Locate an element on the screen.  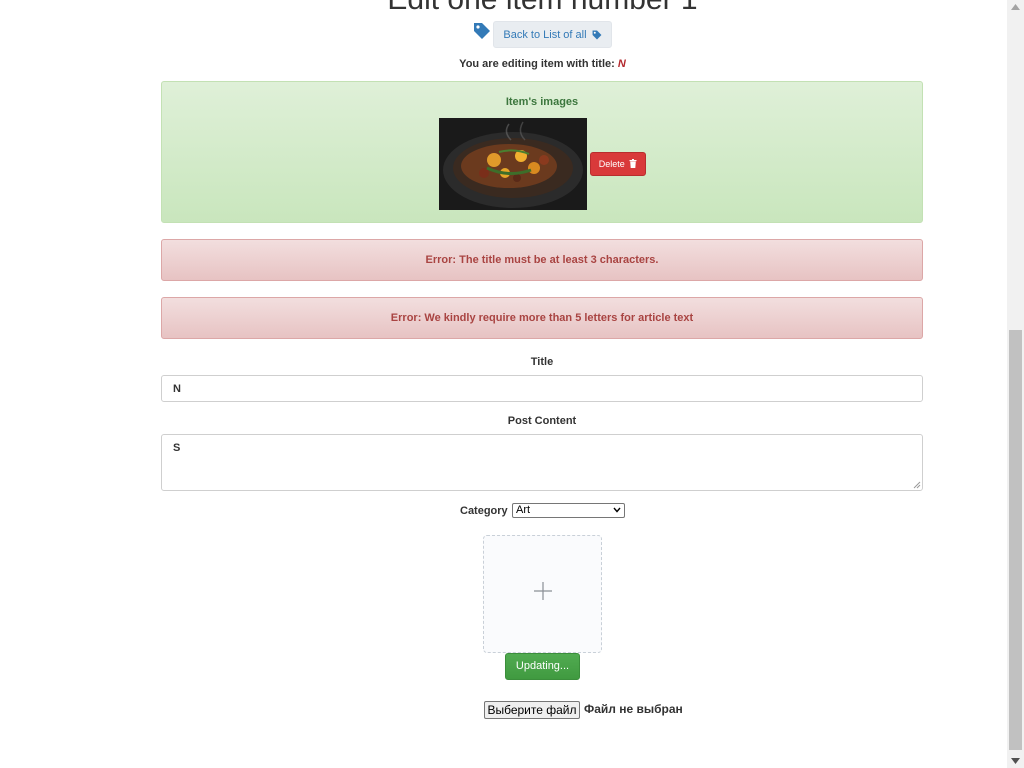
scroll-down-arrow-icon is located at coordinates (1015, 761).